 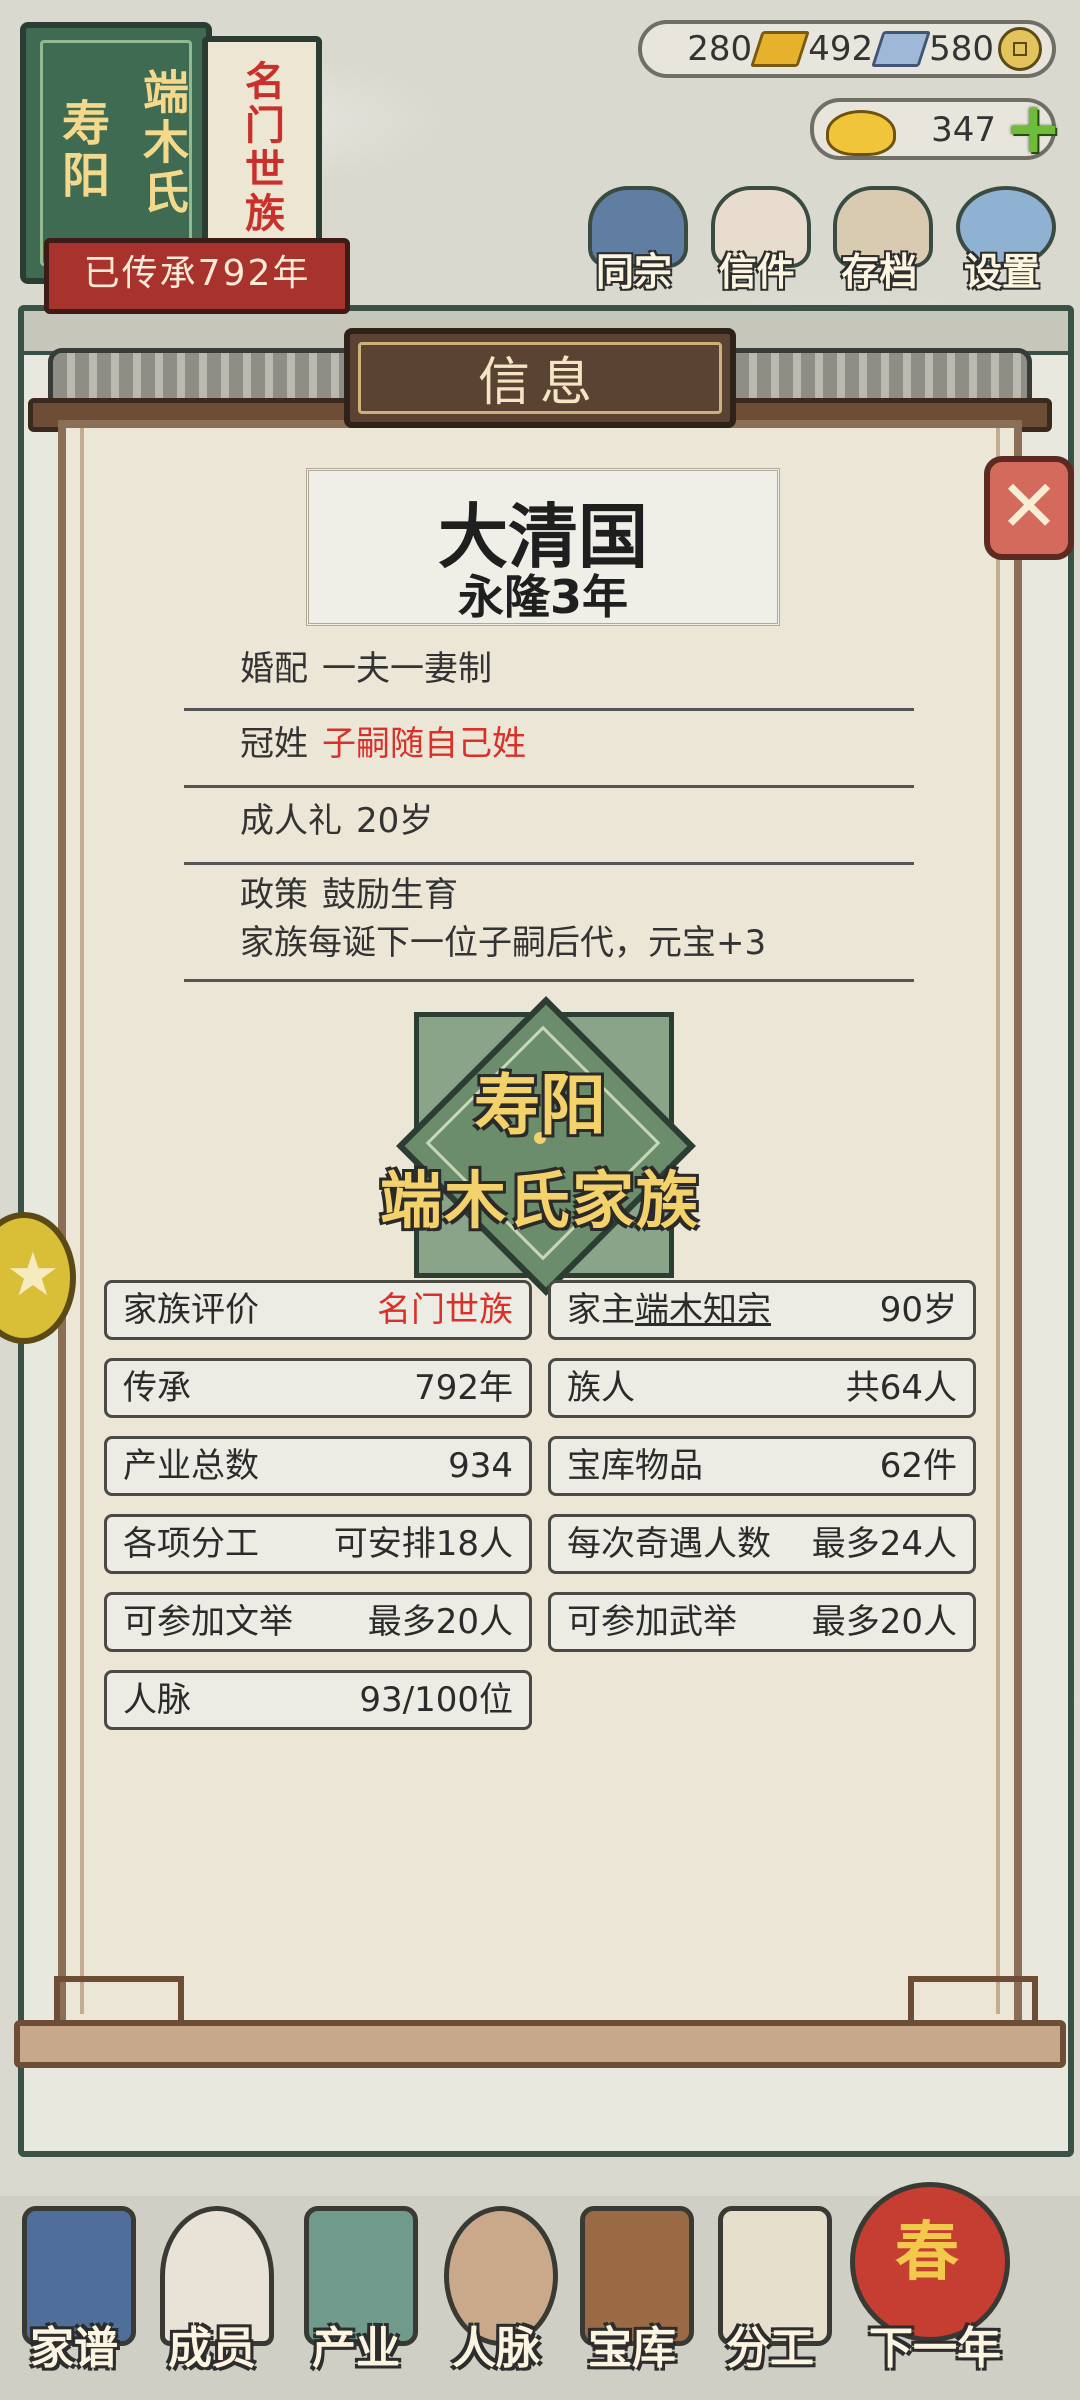 What do you see at coordinates (918, 1310) in the screenshot?
I see `stat-value: 90岁` at bounding box center [918, 1310].